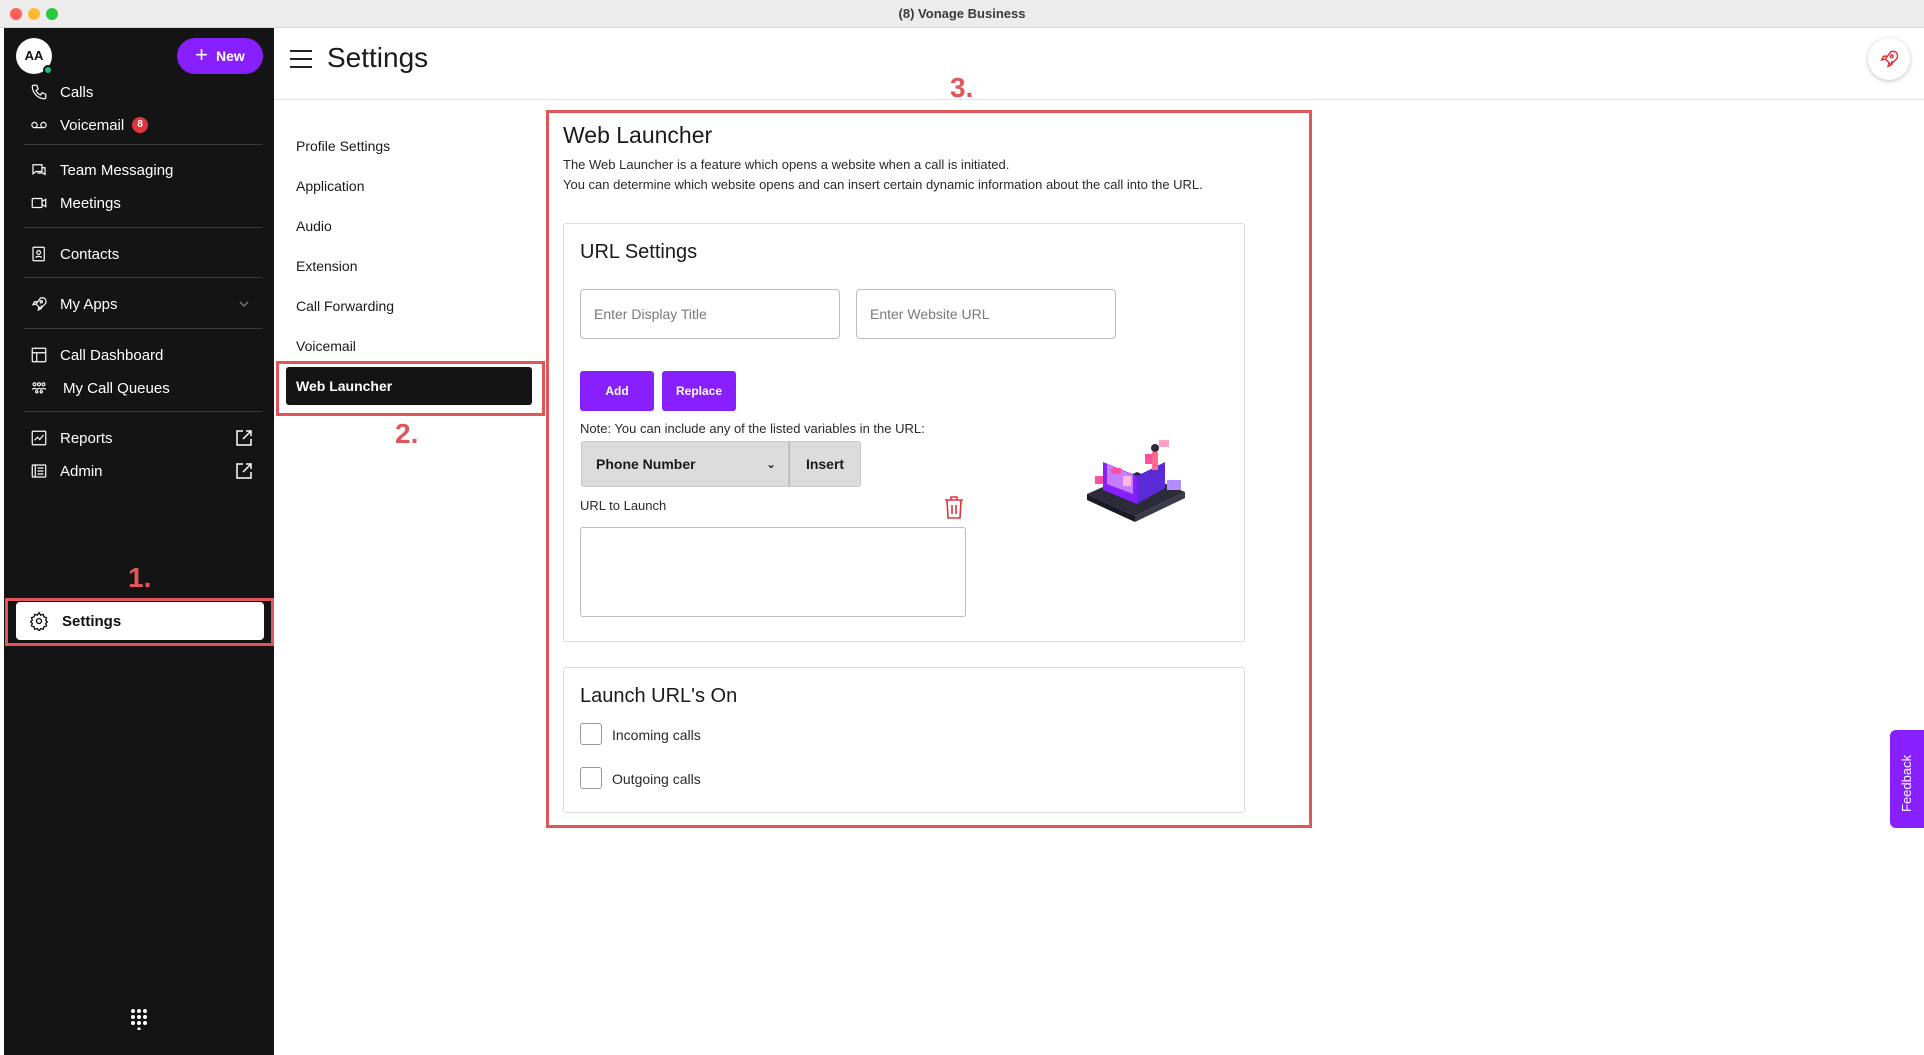 The width and height of the screenshot is (1924, 1055). I want to click on queues-icon, so click(39, 388).